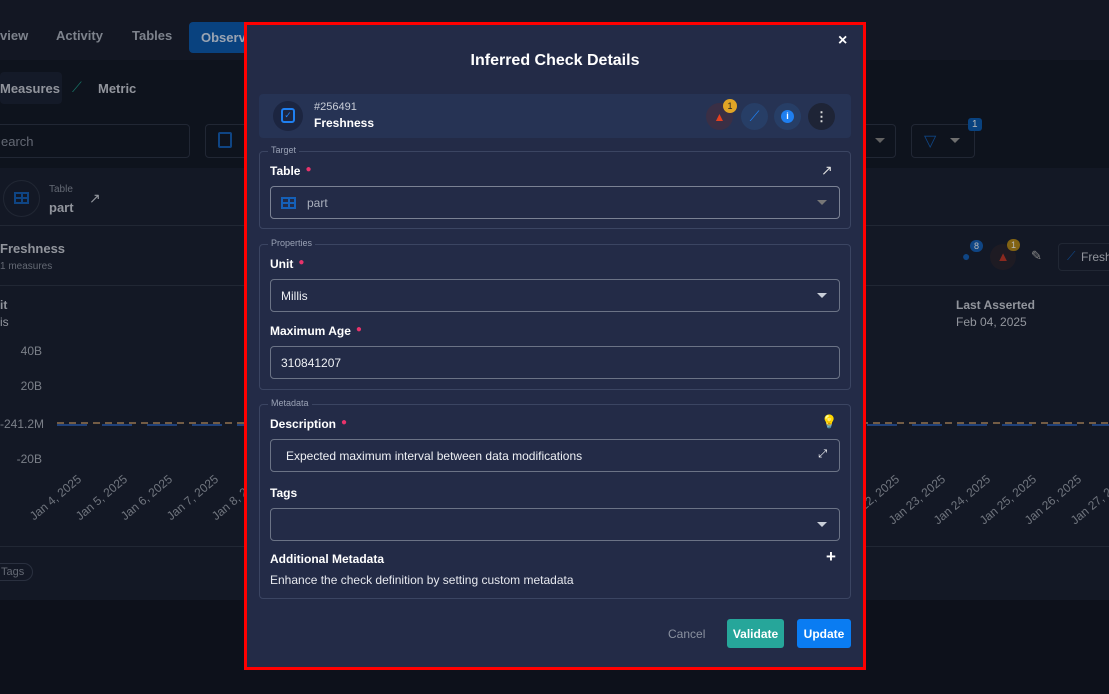 The image size is (1109, 694). I want to click on unit-select-value: Millis, so click(294, 295).